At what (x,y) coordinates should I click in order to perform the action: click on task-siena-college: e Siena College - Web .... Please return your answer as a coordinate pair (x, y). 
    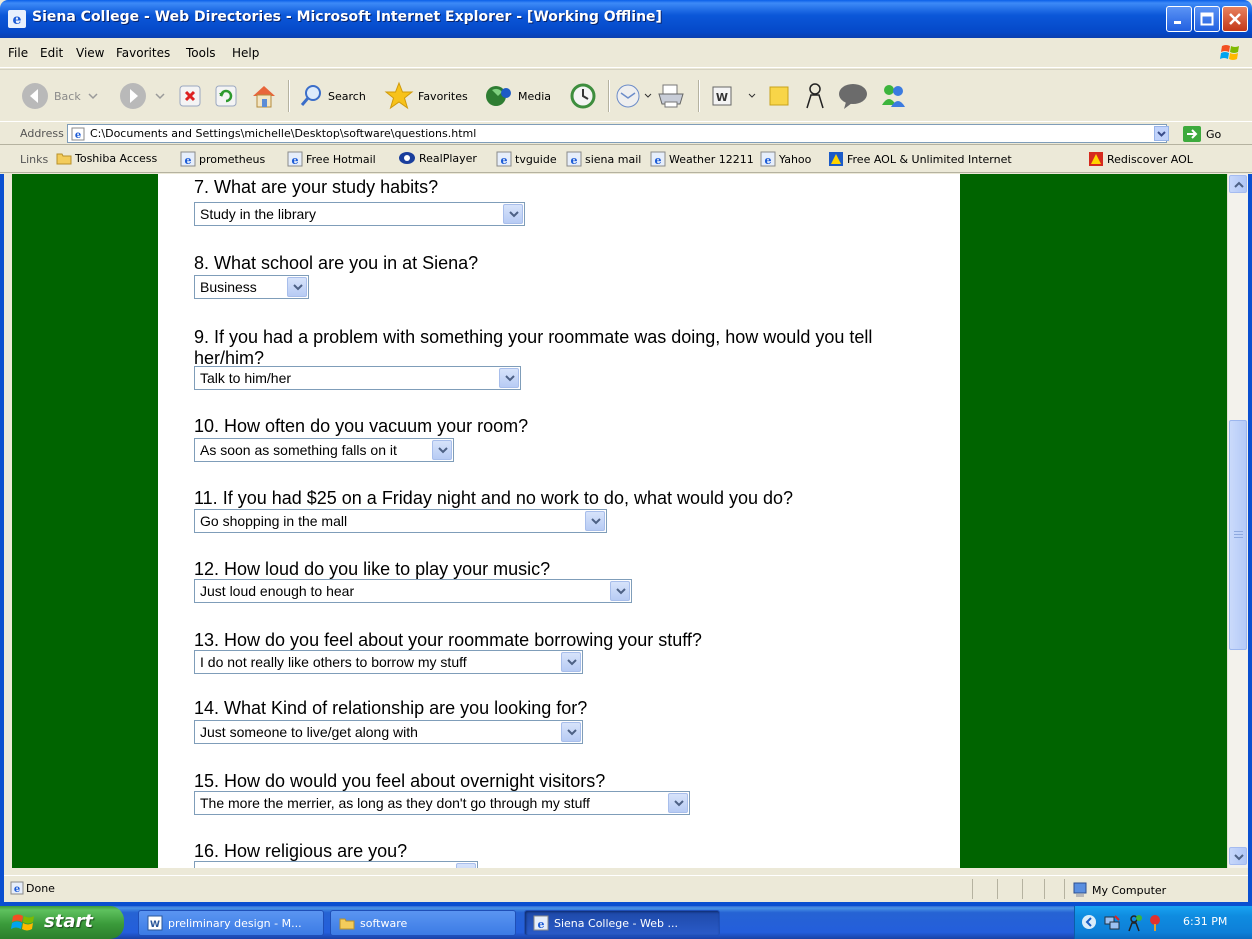
    Looking at the image, I should click on (622, 923).